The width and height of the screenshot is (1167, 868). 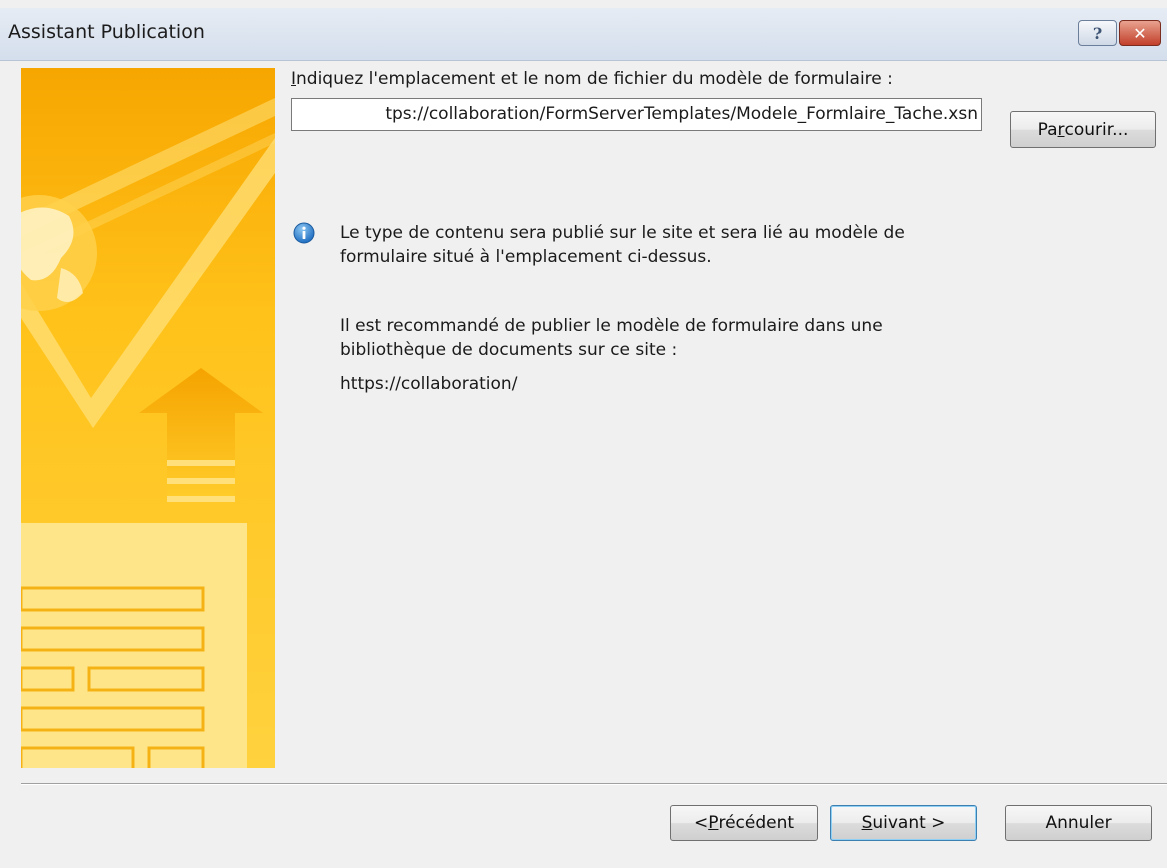 I want to click on previous-label-key: P, so click(x=713, y=823).